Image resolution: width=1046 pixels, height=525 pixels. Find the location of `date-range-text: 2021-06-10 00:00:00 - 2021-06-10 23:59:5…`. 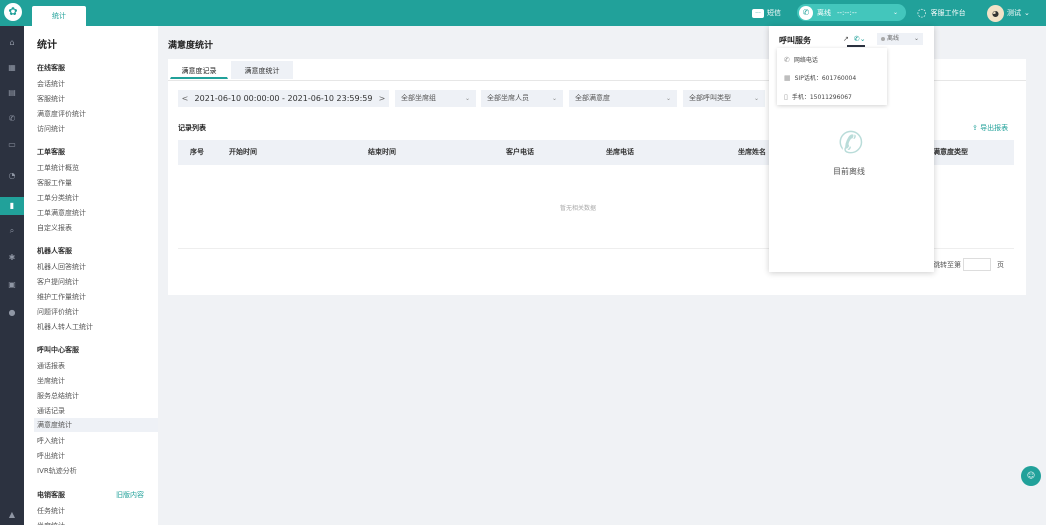

date-range-text: 2021-06-10 00:00:00 - 2021-06-10 23:59:5… is located at coordinates (283, 98).